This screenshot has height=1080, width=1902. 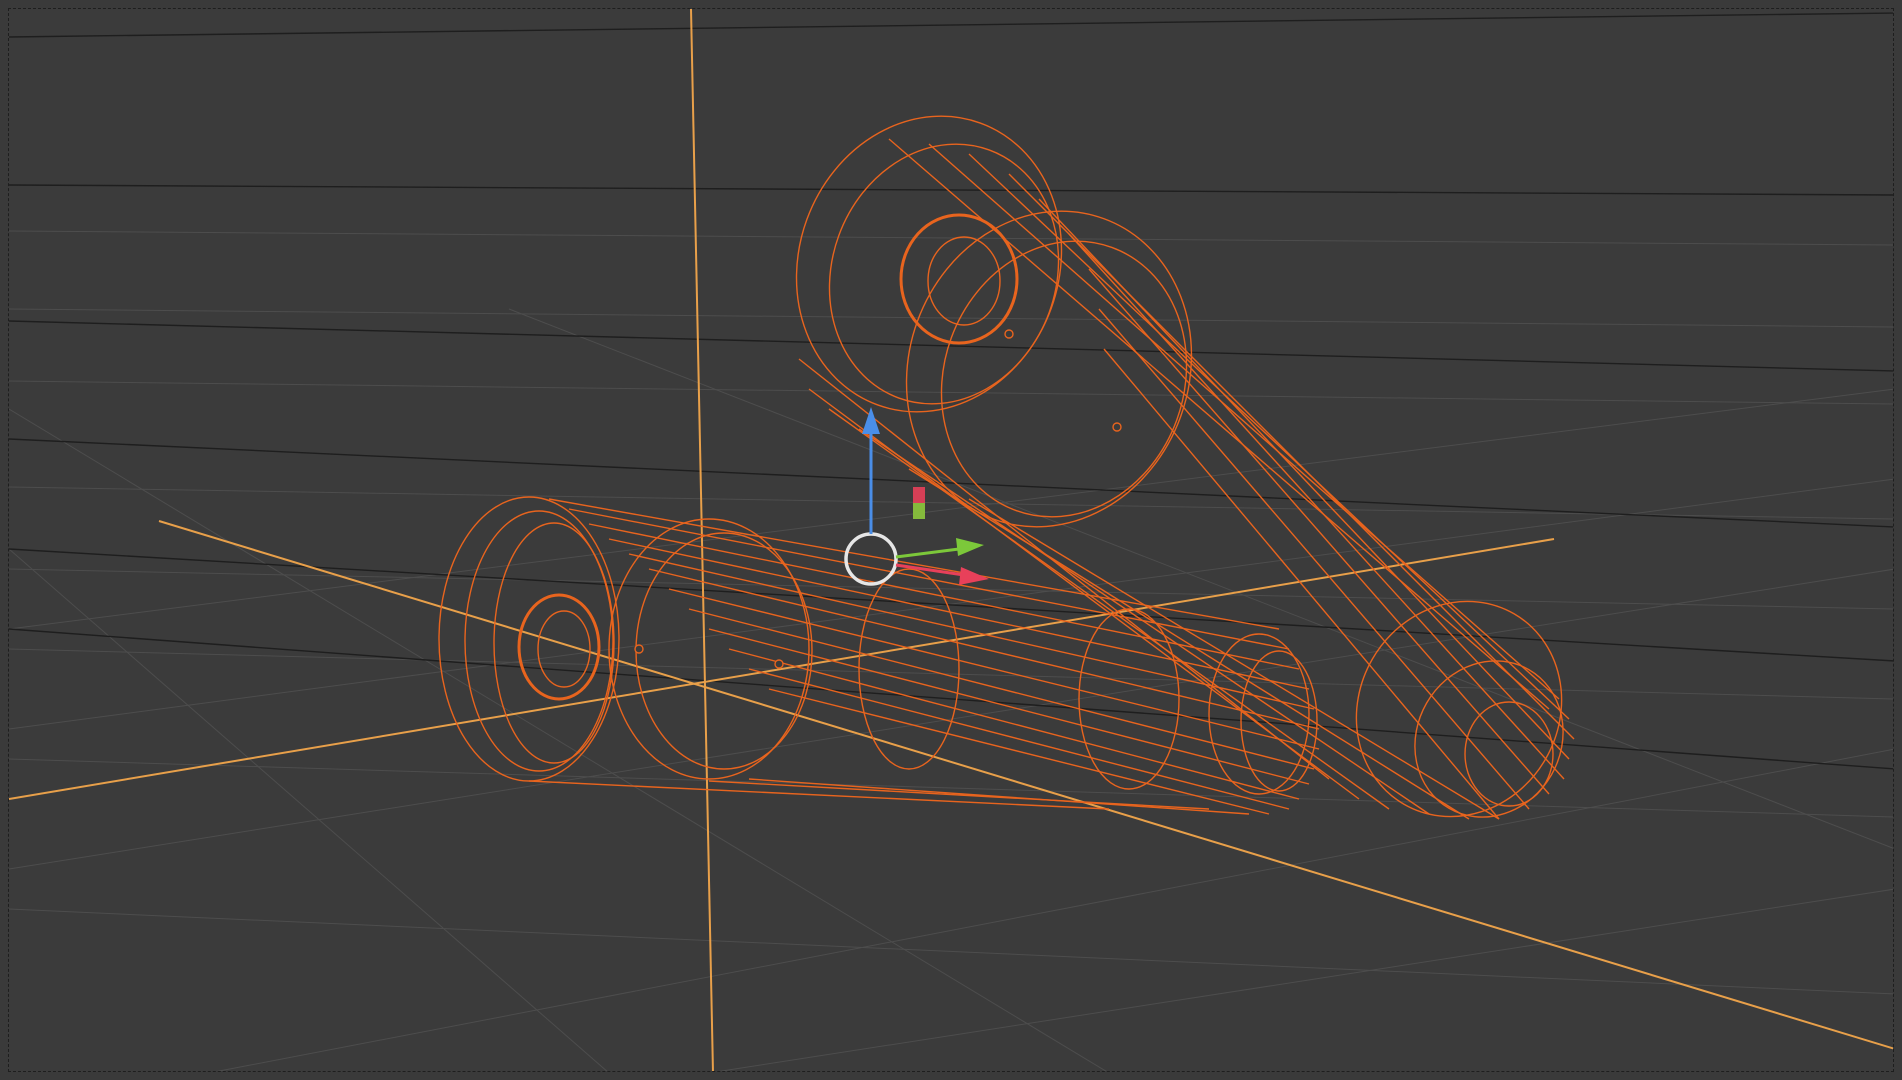 I want to click on z-axis-handle, so click(x=871, y=470).